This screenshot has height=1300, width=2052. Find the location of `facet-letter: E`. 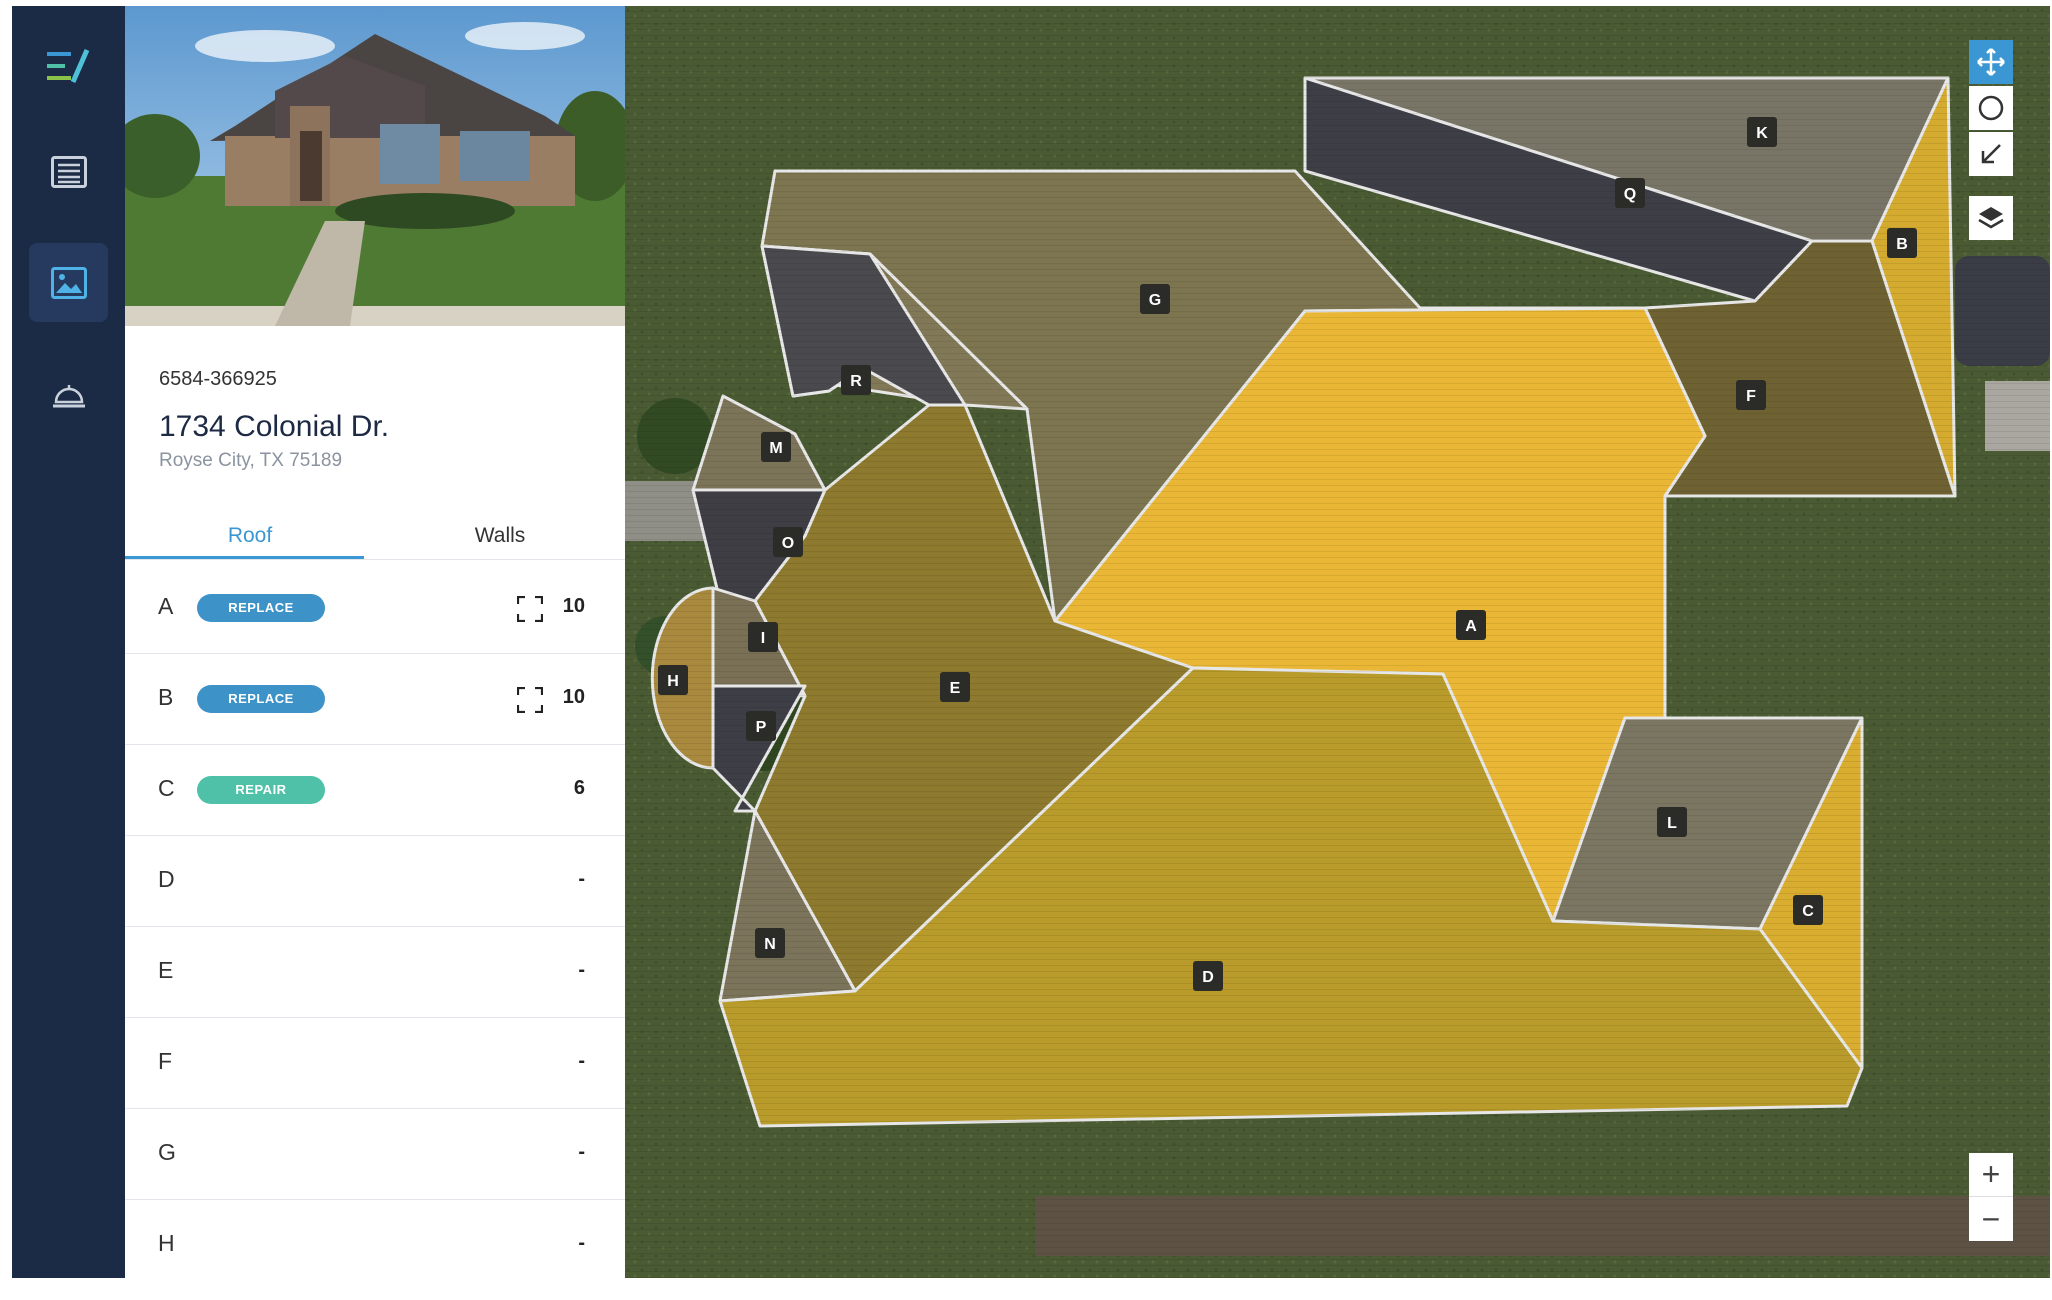

facet-letter: E is located at coordinates (166, 970).